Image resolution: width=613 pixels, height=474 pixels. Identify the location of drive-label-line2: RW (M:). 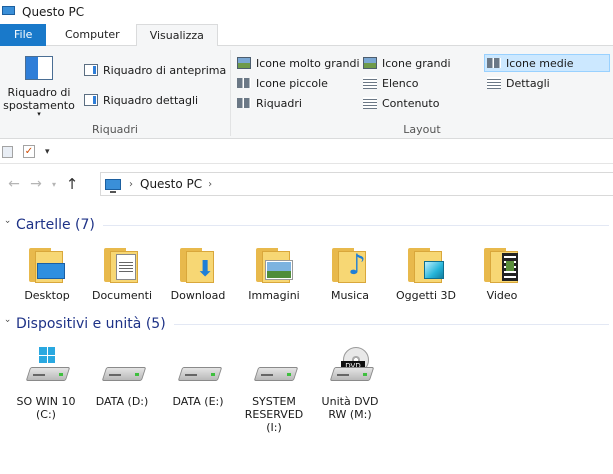
(350, 414).